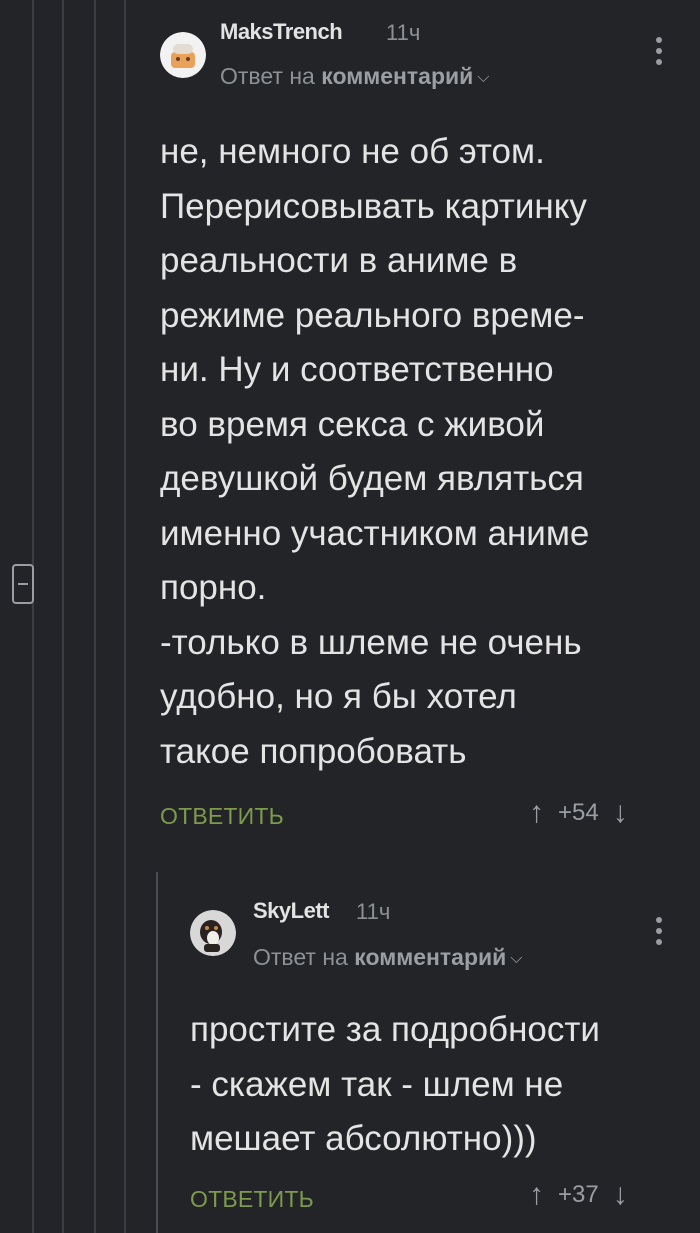  I want to click on rating: +37, so click(578, 1194).